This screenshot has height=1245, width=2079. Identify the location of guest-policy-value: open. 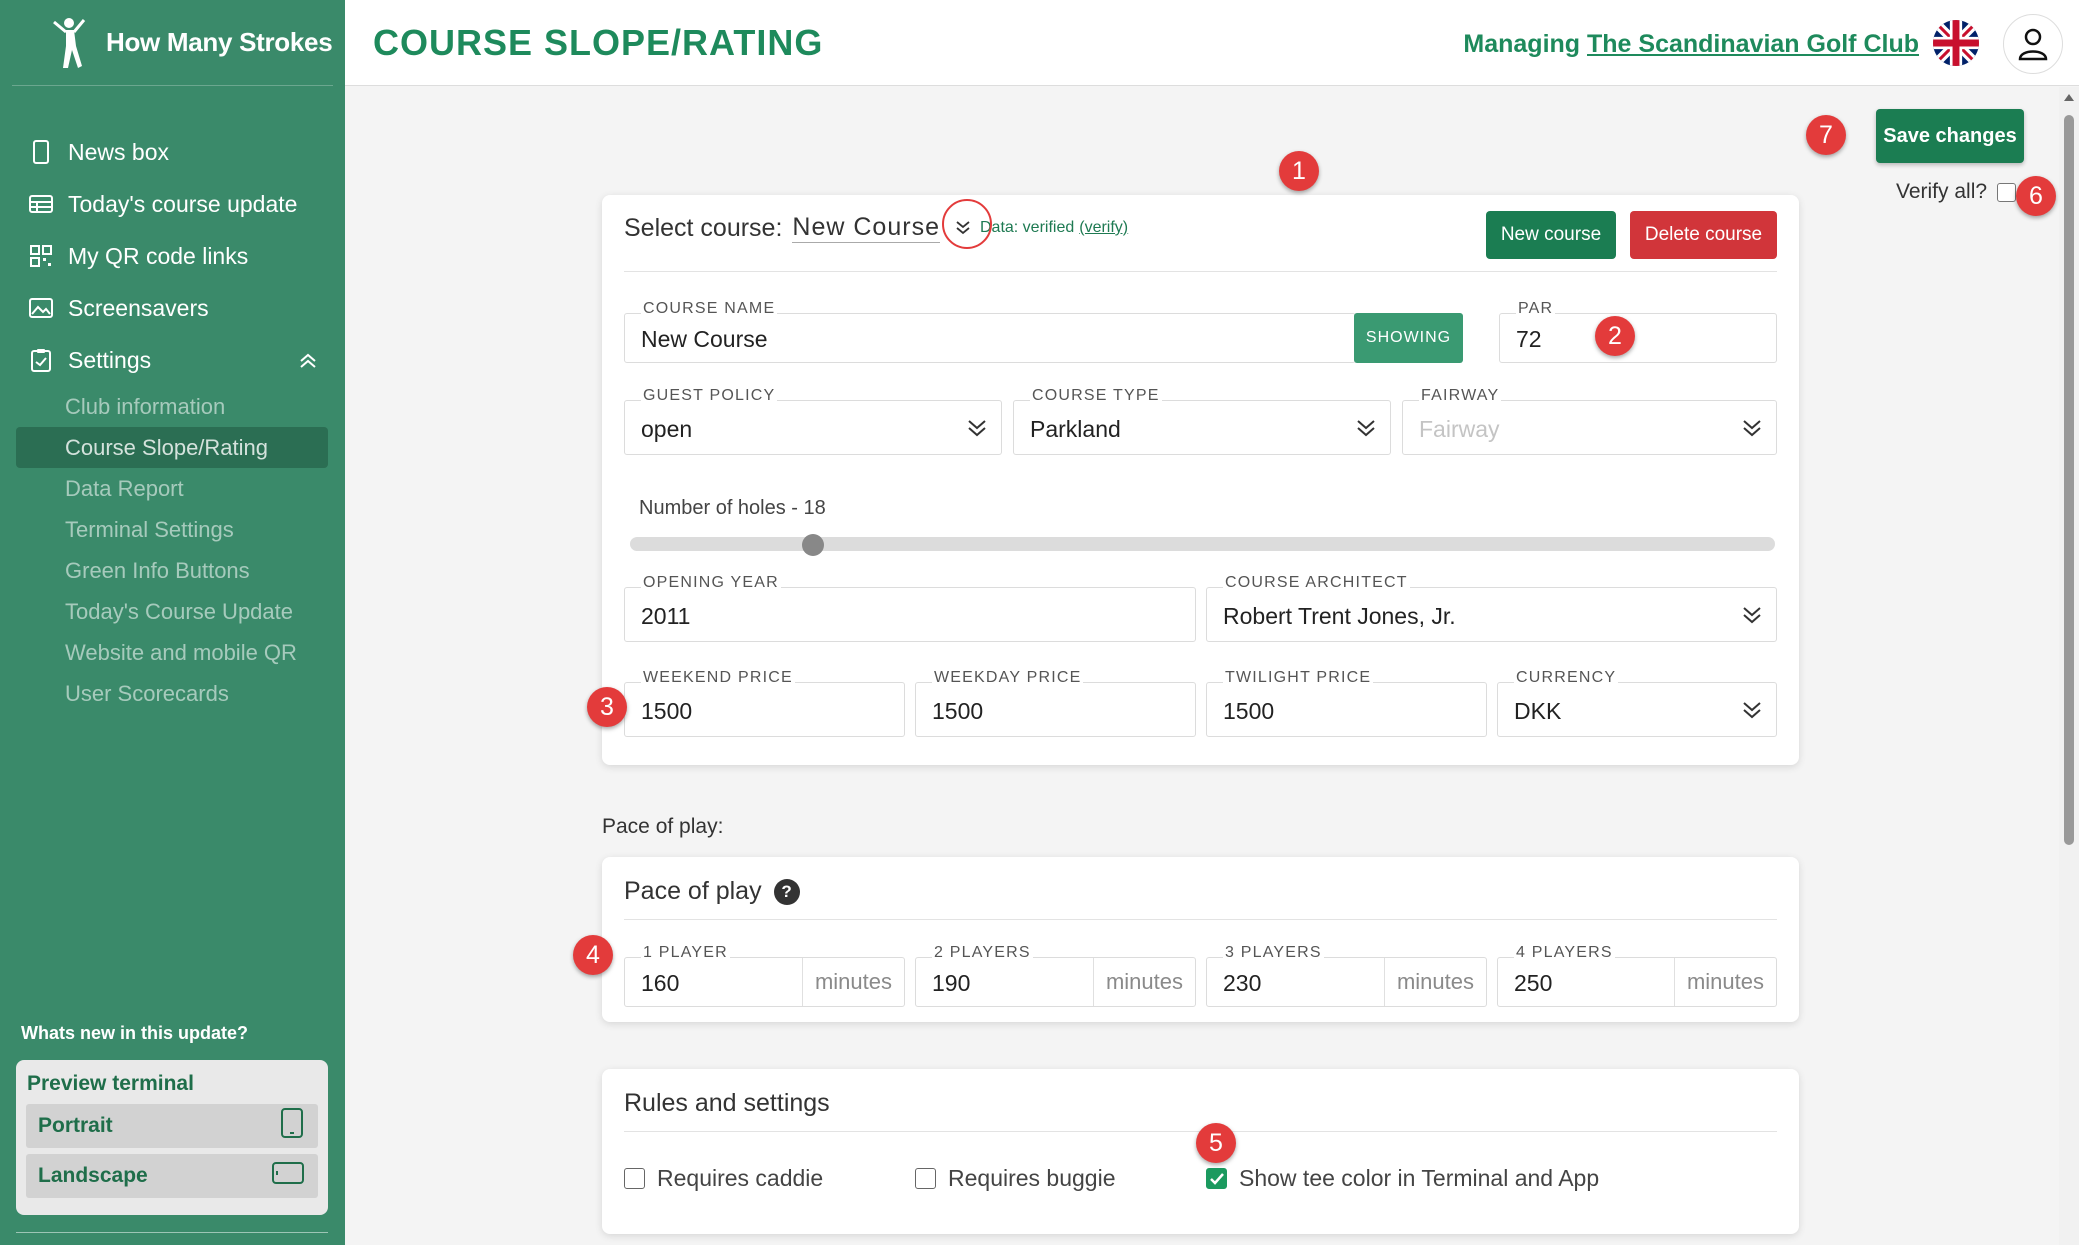
(667, 429).